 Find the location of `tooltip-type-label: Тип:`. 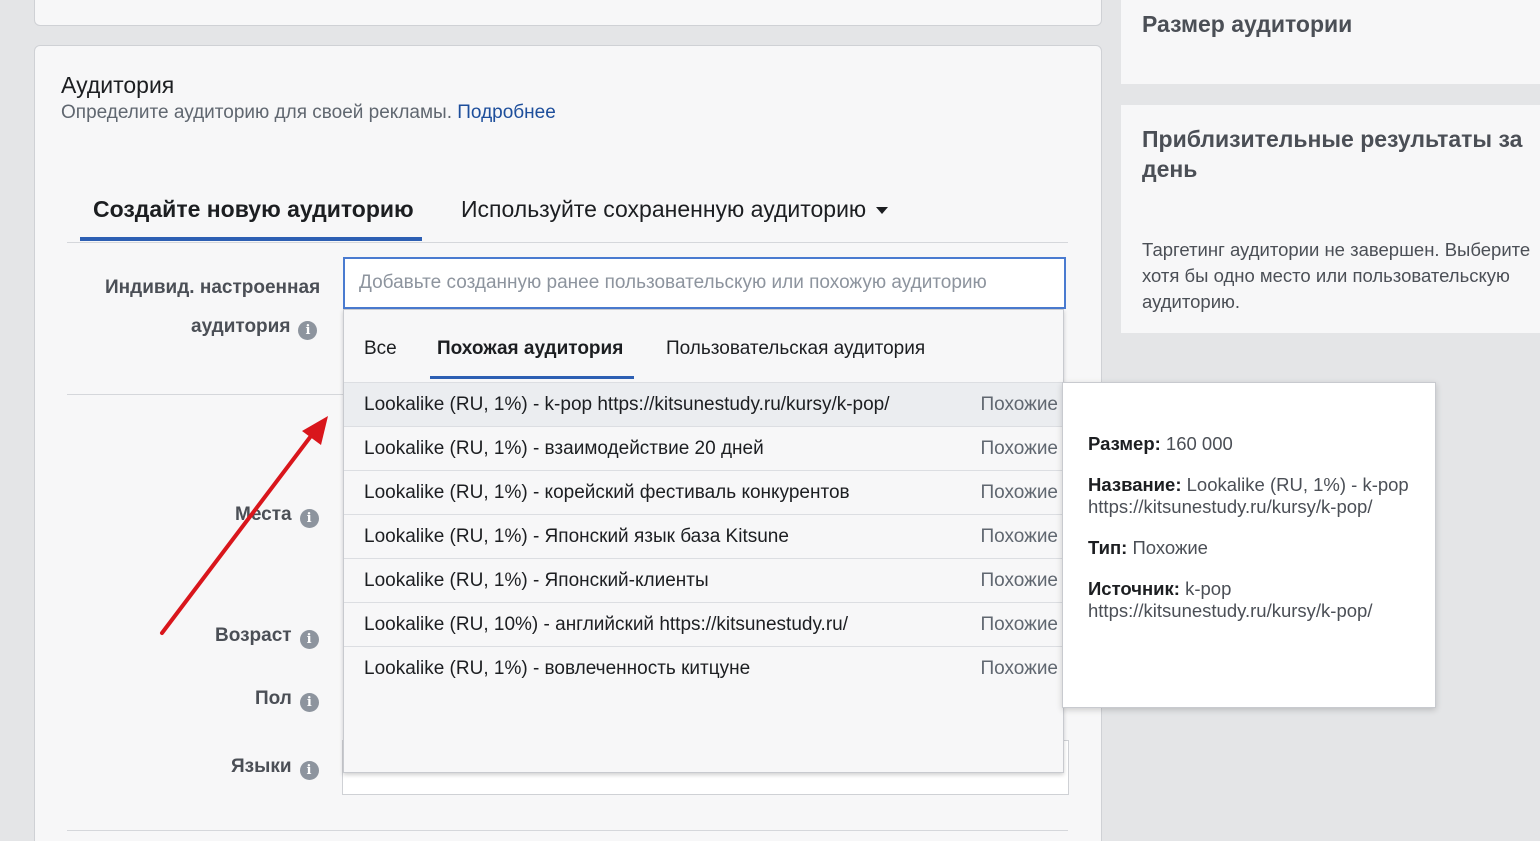

tooltip-type-label: Тип: is located at coordinates (1108, 547).